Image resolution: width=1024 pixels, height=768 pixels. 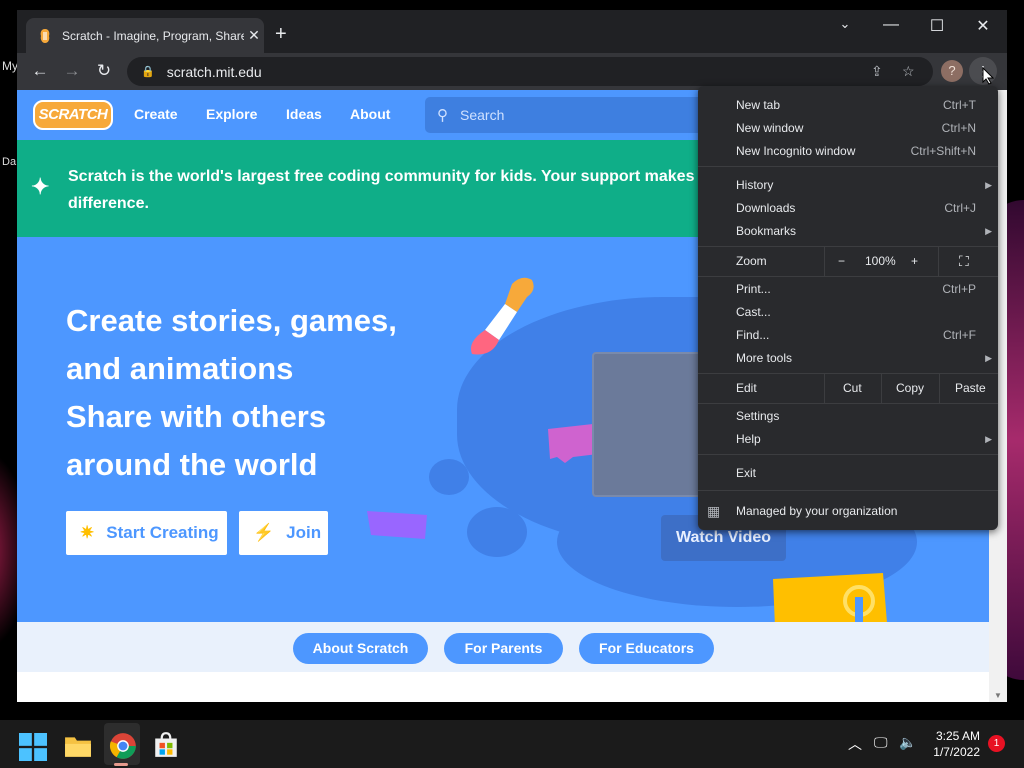 I want to click on menu-item-new-tab: New tab, so click(x=758, y=105).